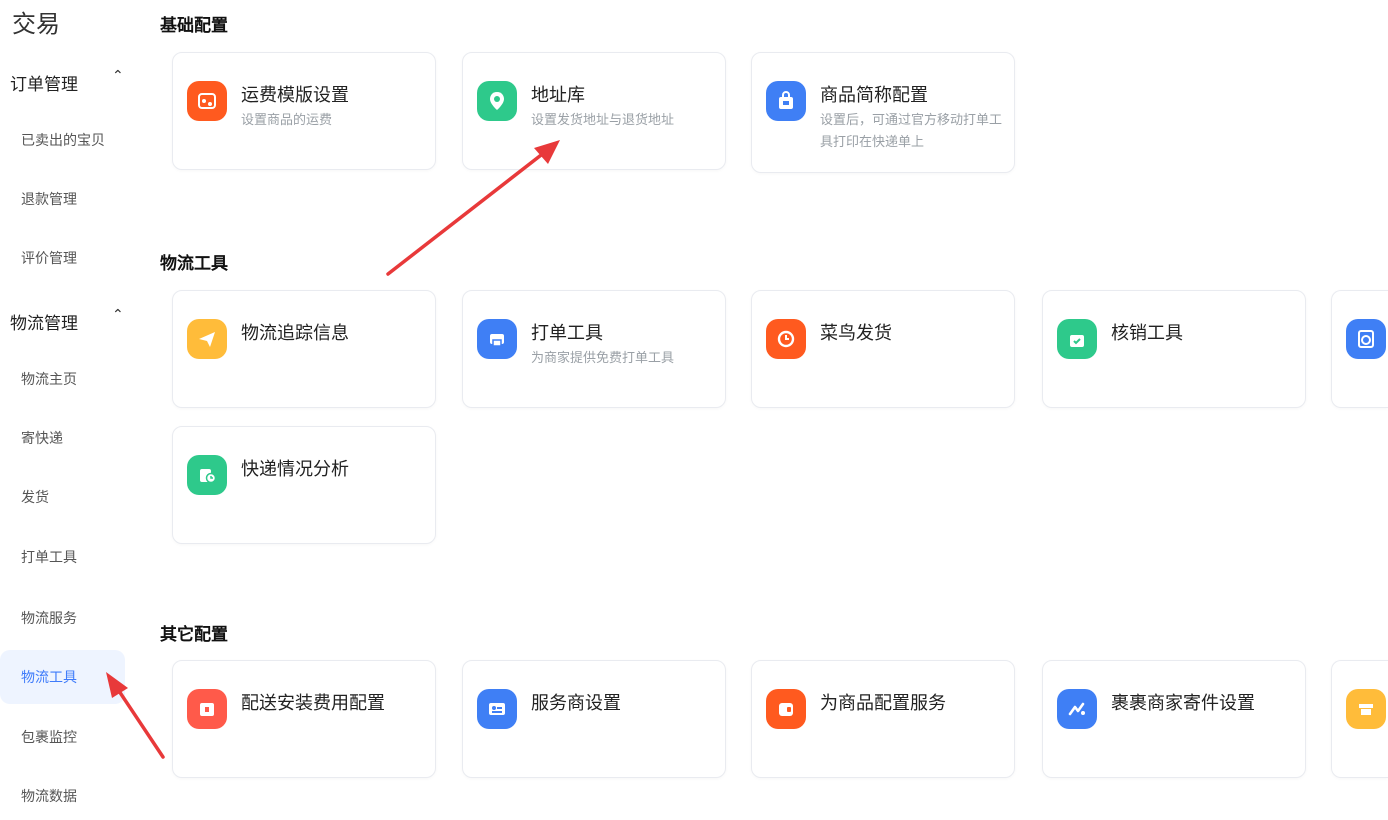  I want to click on card-title: 配送安装费用配置, so click(313, 703).